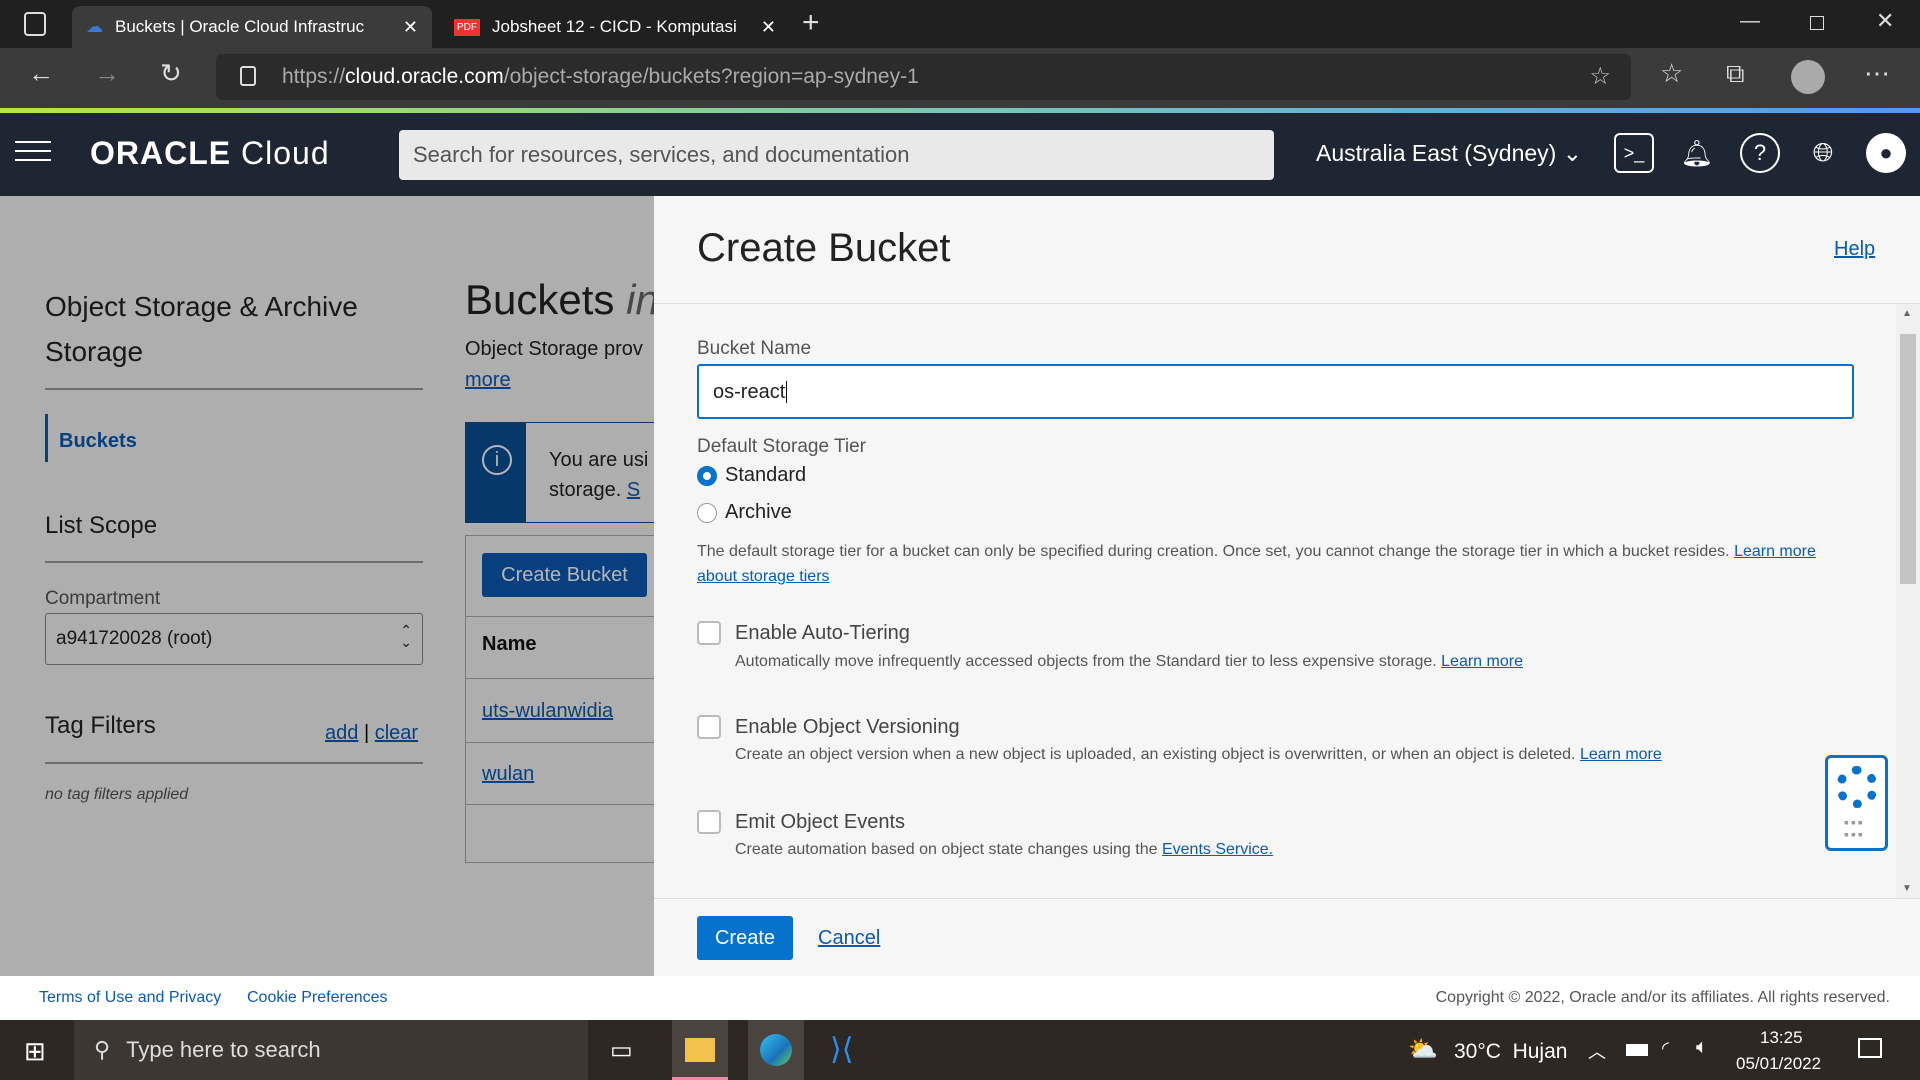  Describe the element at coordinates (1697, 153) in the screenshot. I see `bell-icon: 🔔︎` at that location.